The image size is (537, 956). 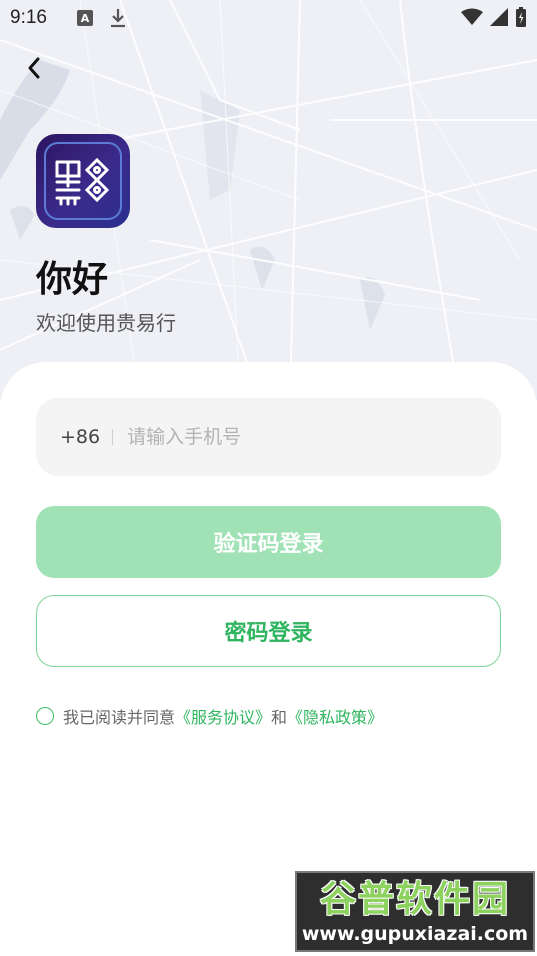 I want to click on password-login-button: 密码登录, so click(x=268, y=631).